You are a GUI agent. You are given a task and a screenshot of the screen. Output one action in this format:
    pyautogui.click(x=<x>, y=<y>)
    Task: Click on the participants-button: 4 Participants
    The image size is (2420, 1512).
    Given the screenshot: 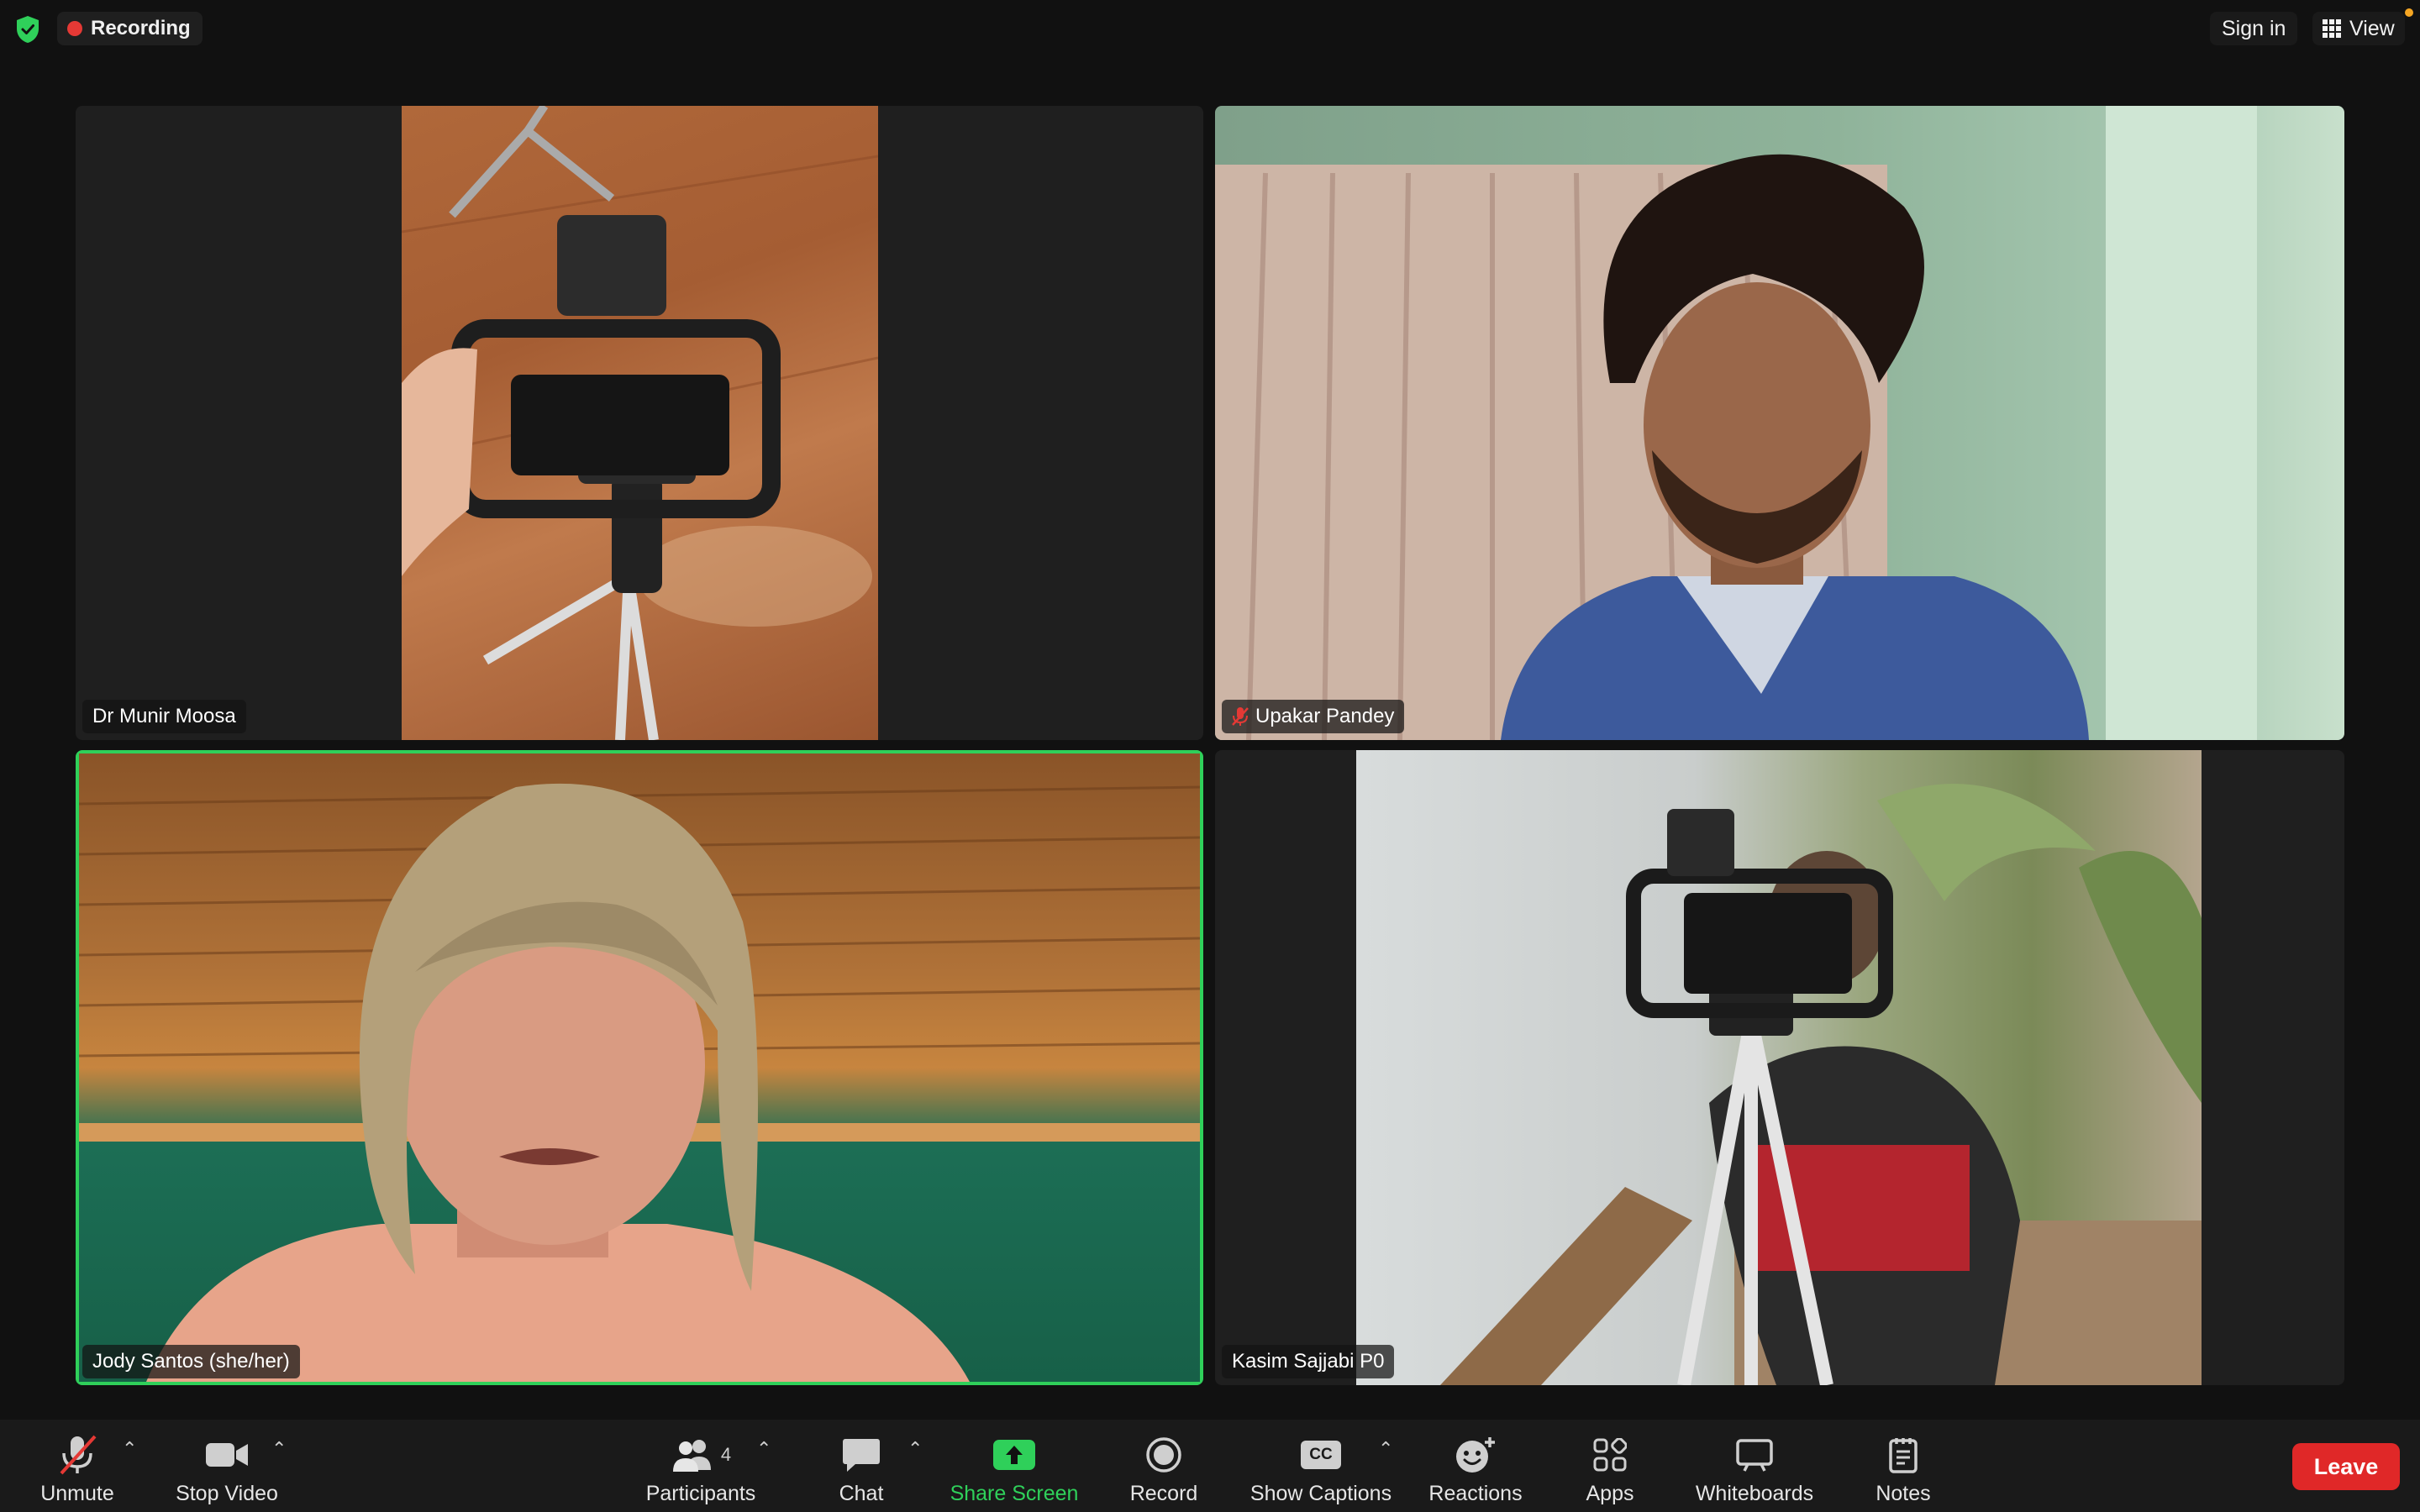 What is the action you would take?
    pyautogui.click(x=701, y=1466)
    